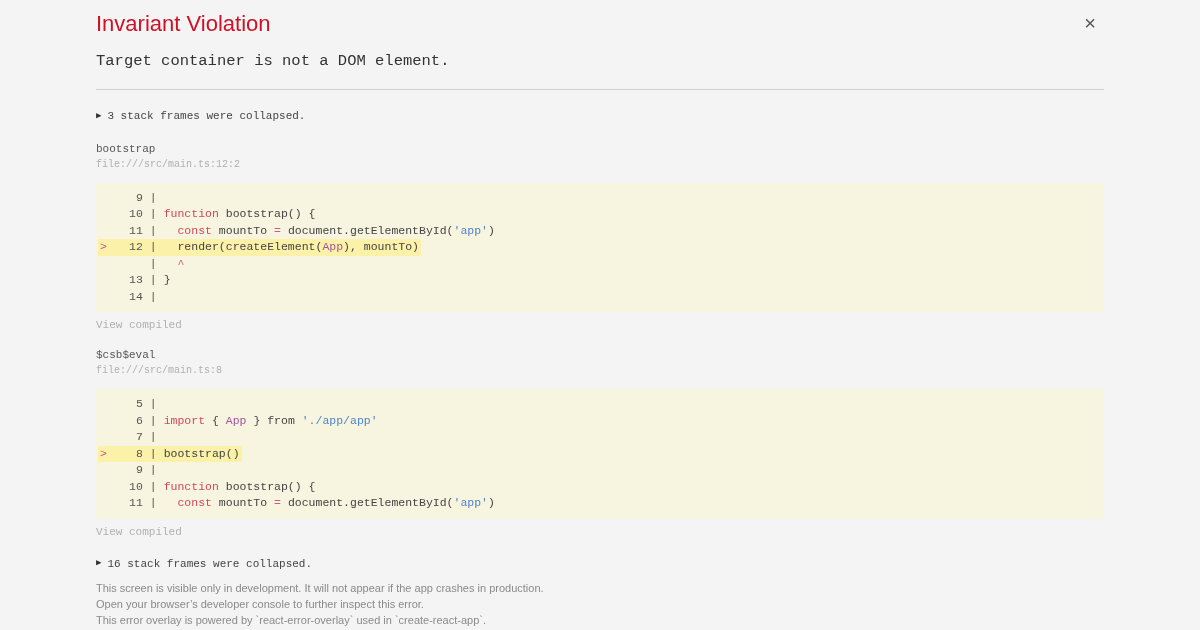 The image size is (1200, 630). Describe the element at coordinates (320, 588) in the screenshot. I see `footer-note: This screen is visible only in development. It will not appear if the app crashes in production.` at that location.